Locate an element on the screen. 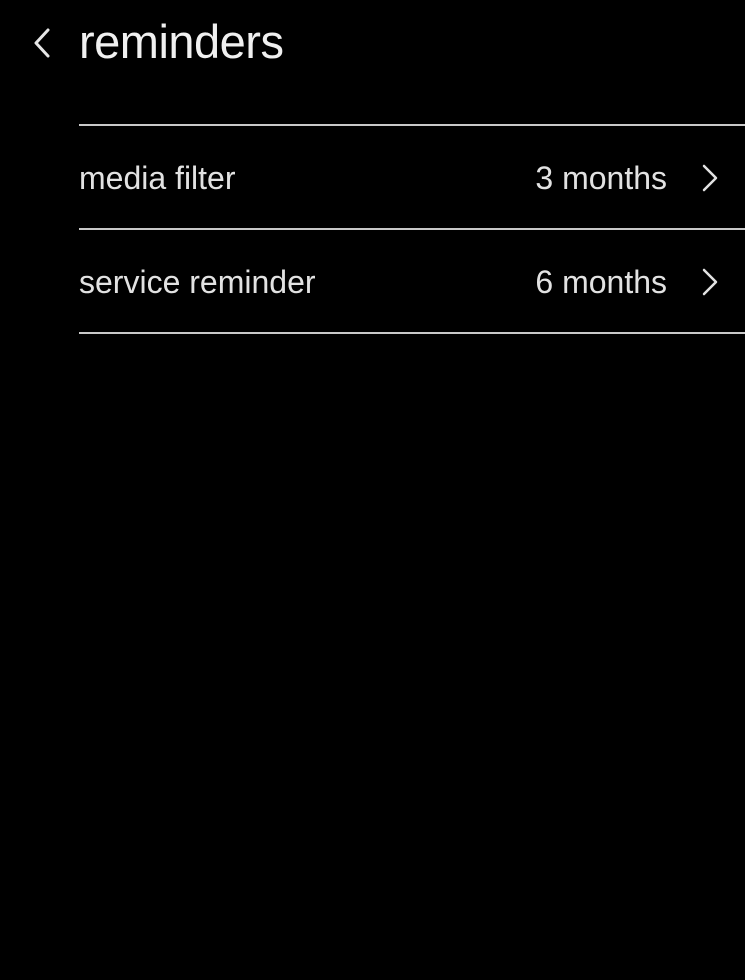 The width and height of the screenshot is (745, 980). list-item-service-reminder: service reminder 6 months is located at coordinates (412, 282).